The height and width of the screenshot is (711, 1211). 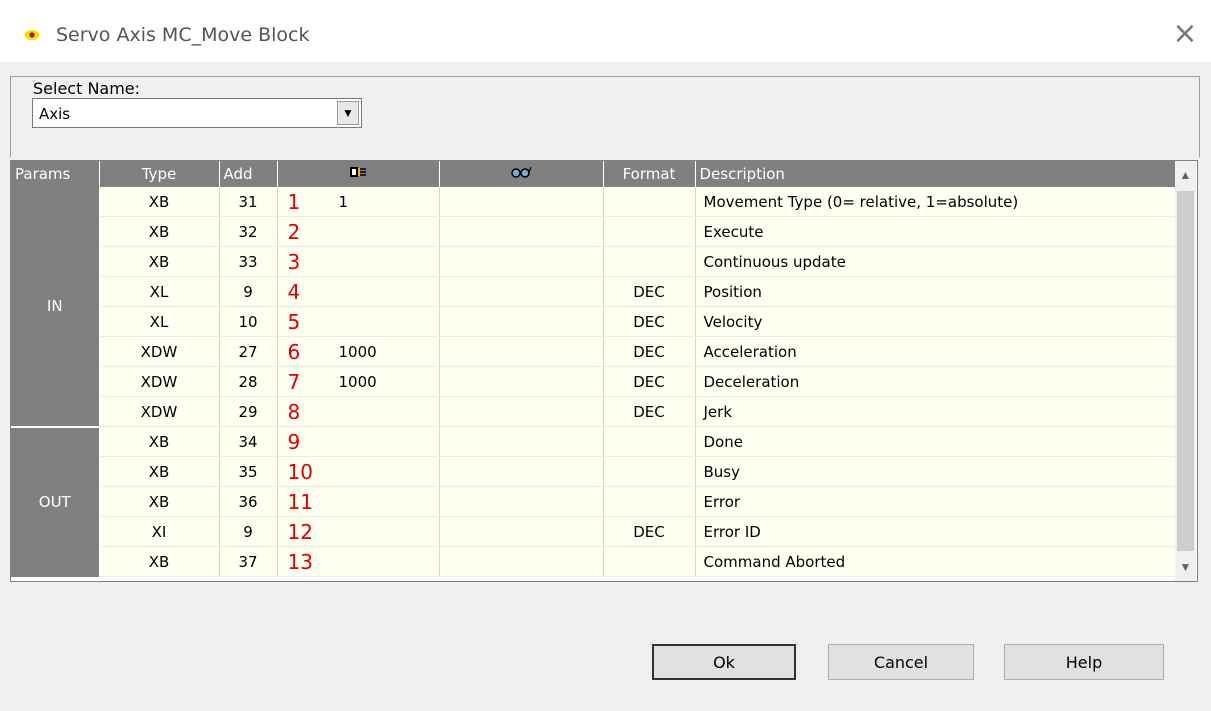 I want to click on cell-plc: 9, so click(x=358, y=441).